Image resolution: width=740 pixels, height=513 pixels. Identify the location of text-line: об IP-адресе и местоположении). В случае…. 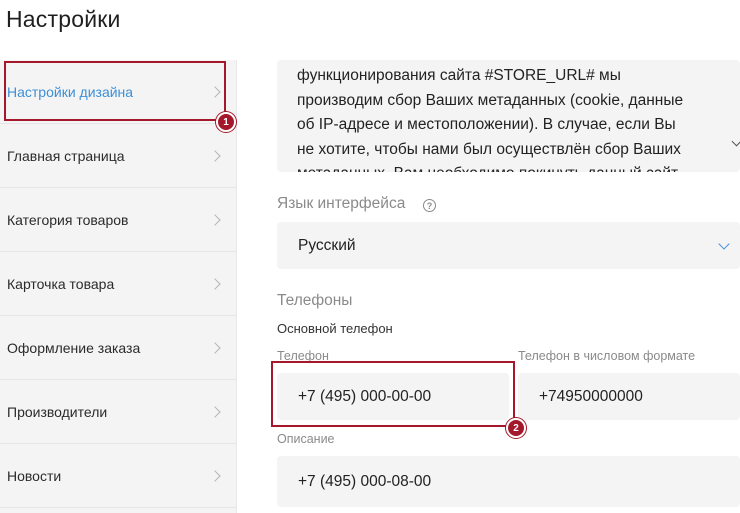
(486, 124).